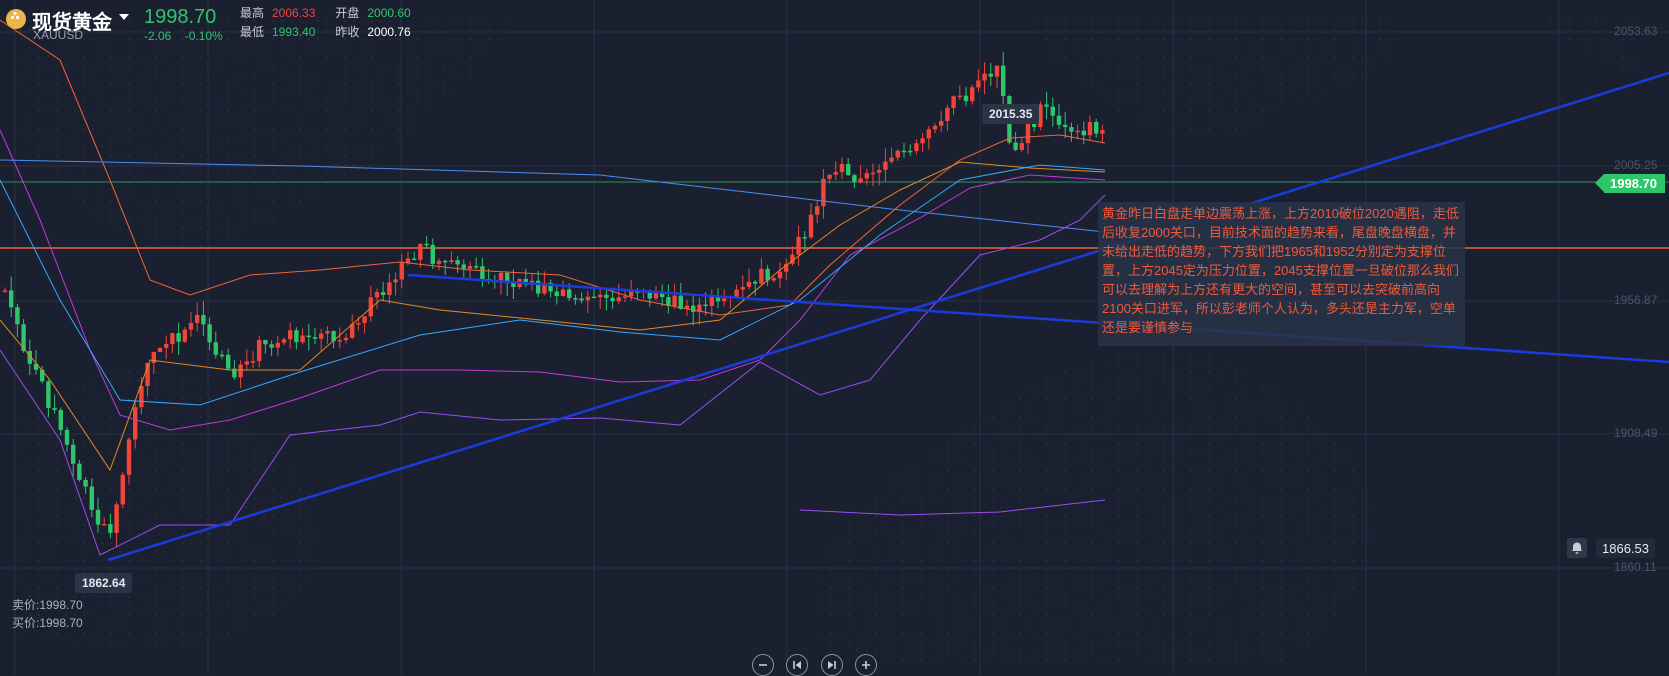 Image resolution: width=1669 pixels, height=676 pixels. Describe the element at coordinates (347, 32) in the screenshot. I see `prev-close-label: 昨收` at that location.